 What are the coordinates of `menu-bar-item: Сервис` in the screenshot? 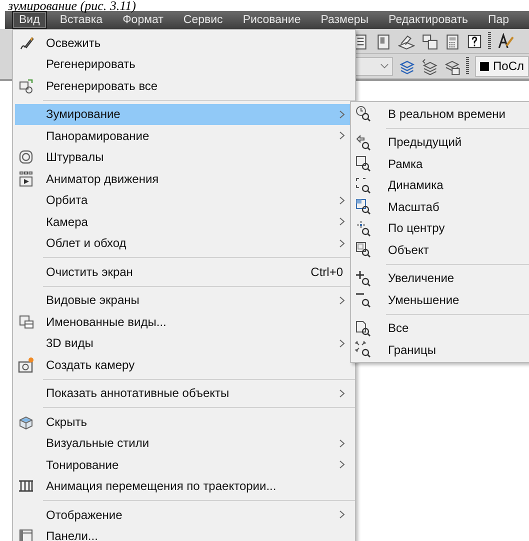 It's located at (203, 20).